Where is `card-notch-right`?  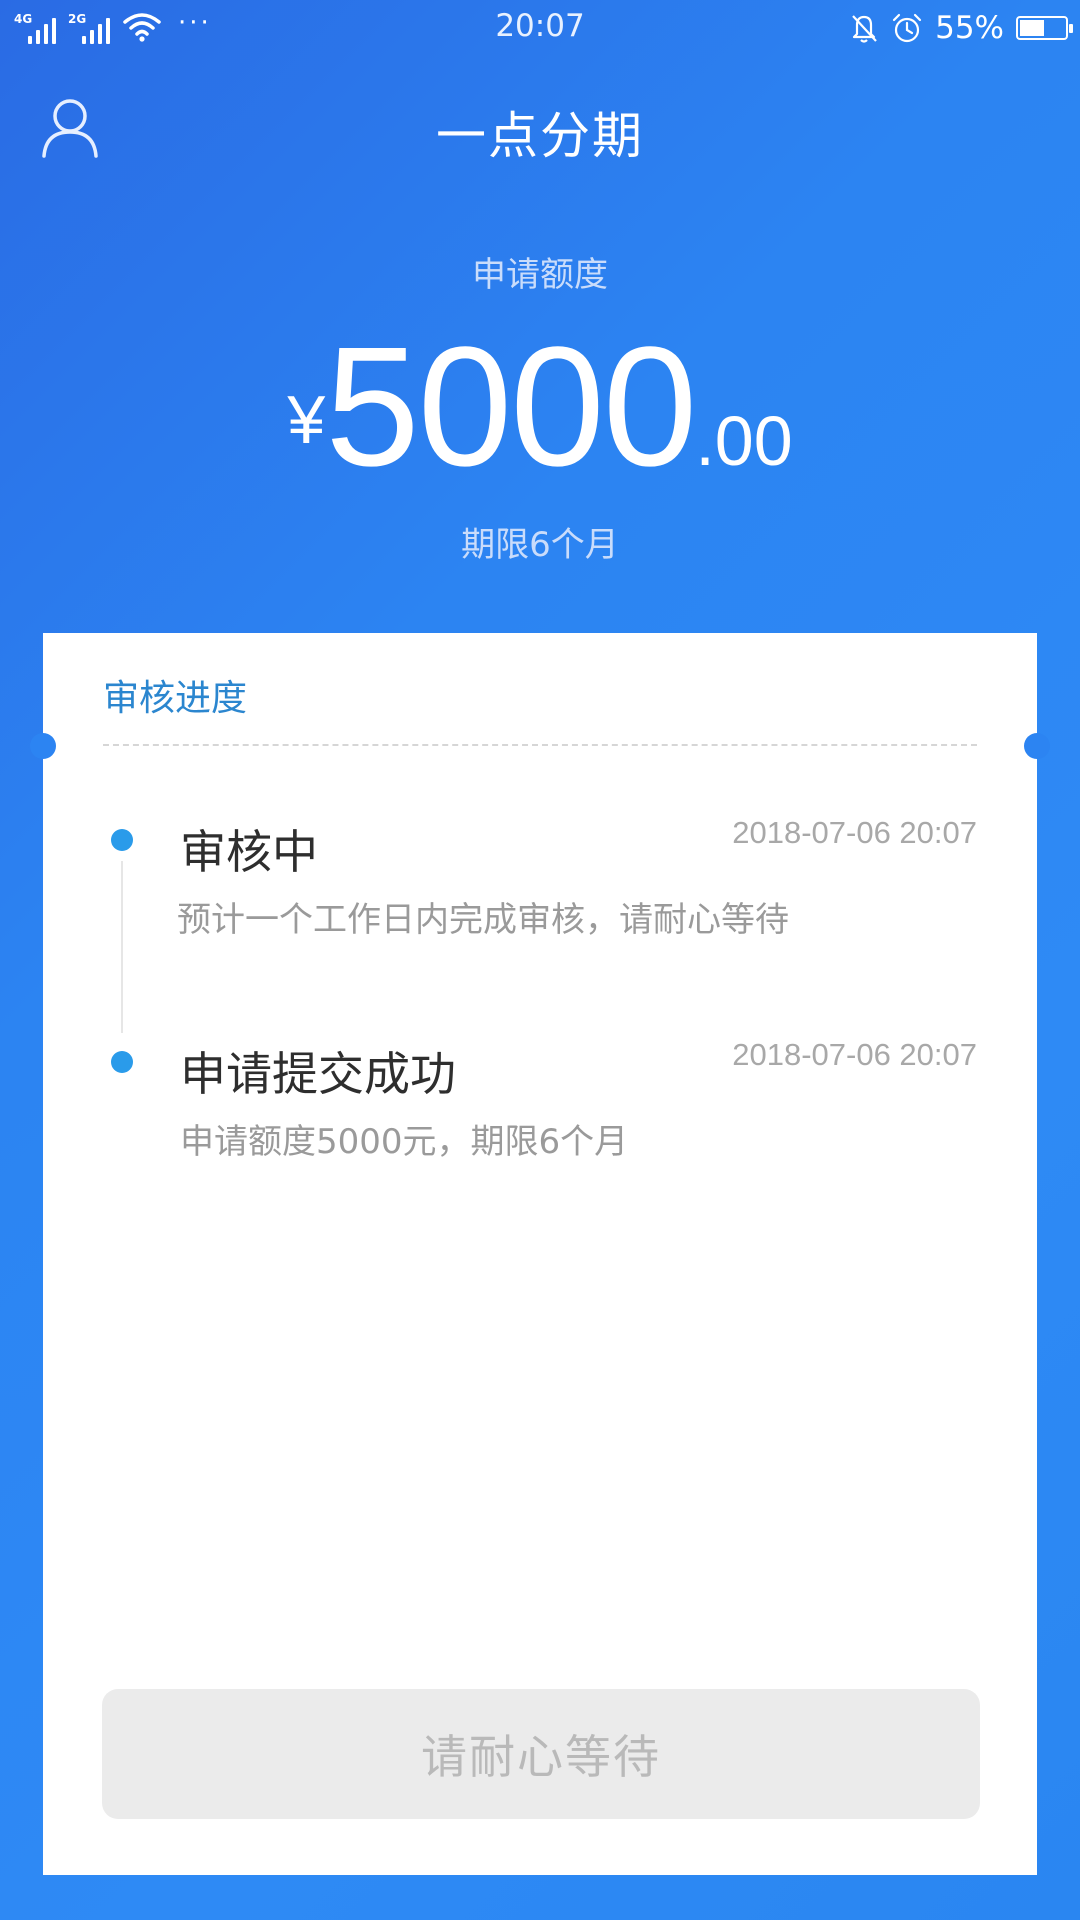 card-notch-right is located at coordinates (1037, 746).